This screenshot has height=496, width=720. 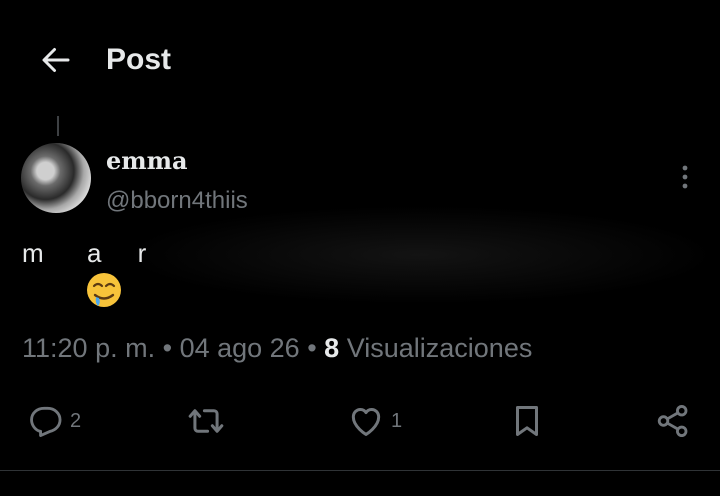 I want to click on views-label: Visualizaciones, so click(x=439, y=348).